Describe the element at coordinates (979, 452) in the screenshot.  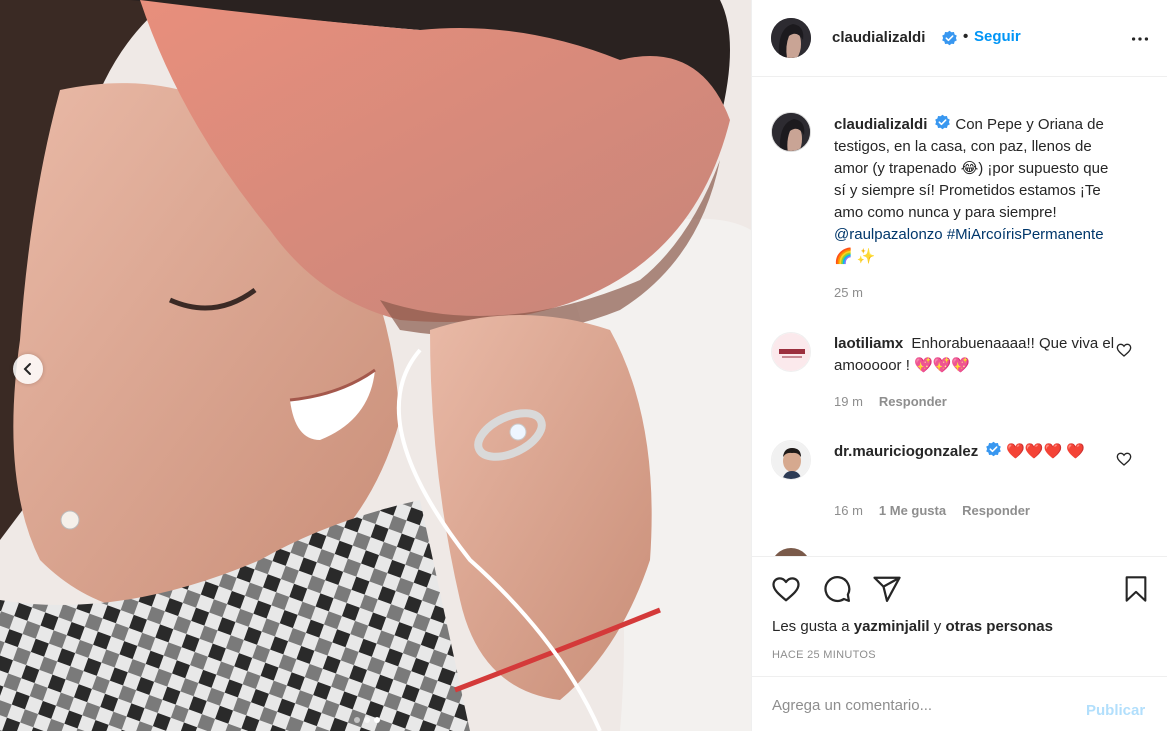
I see `comment-text-block: dr.mauriciogonzalez ❤️❤️❤️ ❤️` at that location.